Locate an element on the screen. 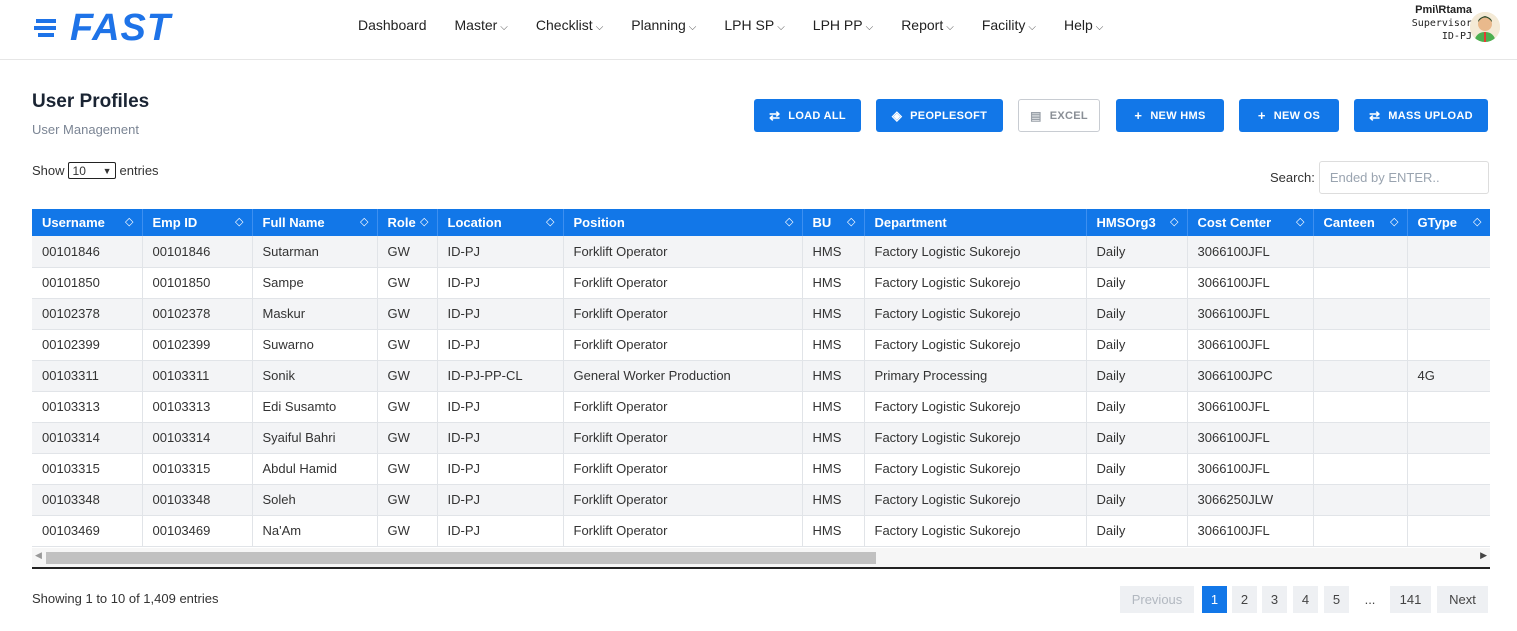 This screenshot has width=1517, height=631. user-info: Pmi\Rtama Supervisor ID-PJ is located at coordinates (1436, 23).